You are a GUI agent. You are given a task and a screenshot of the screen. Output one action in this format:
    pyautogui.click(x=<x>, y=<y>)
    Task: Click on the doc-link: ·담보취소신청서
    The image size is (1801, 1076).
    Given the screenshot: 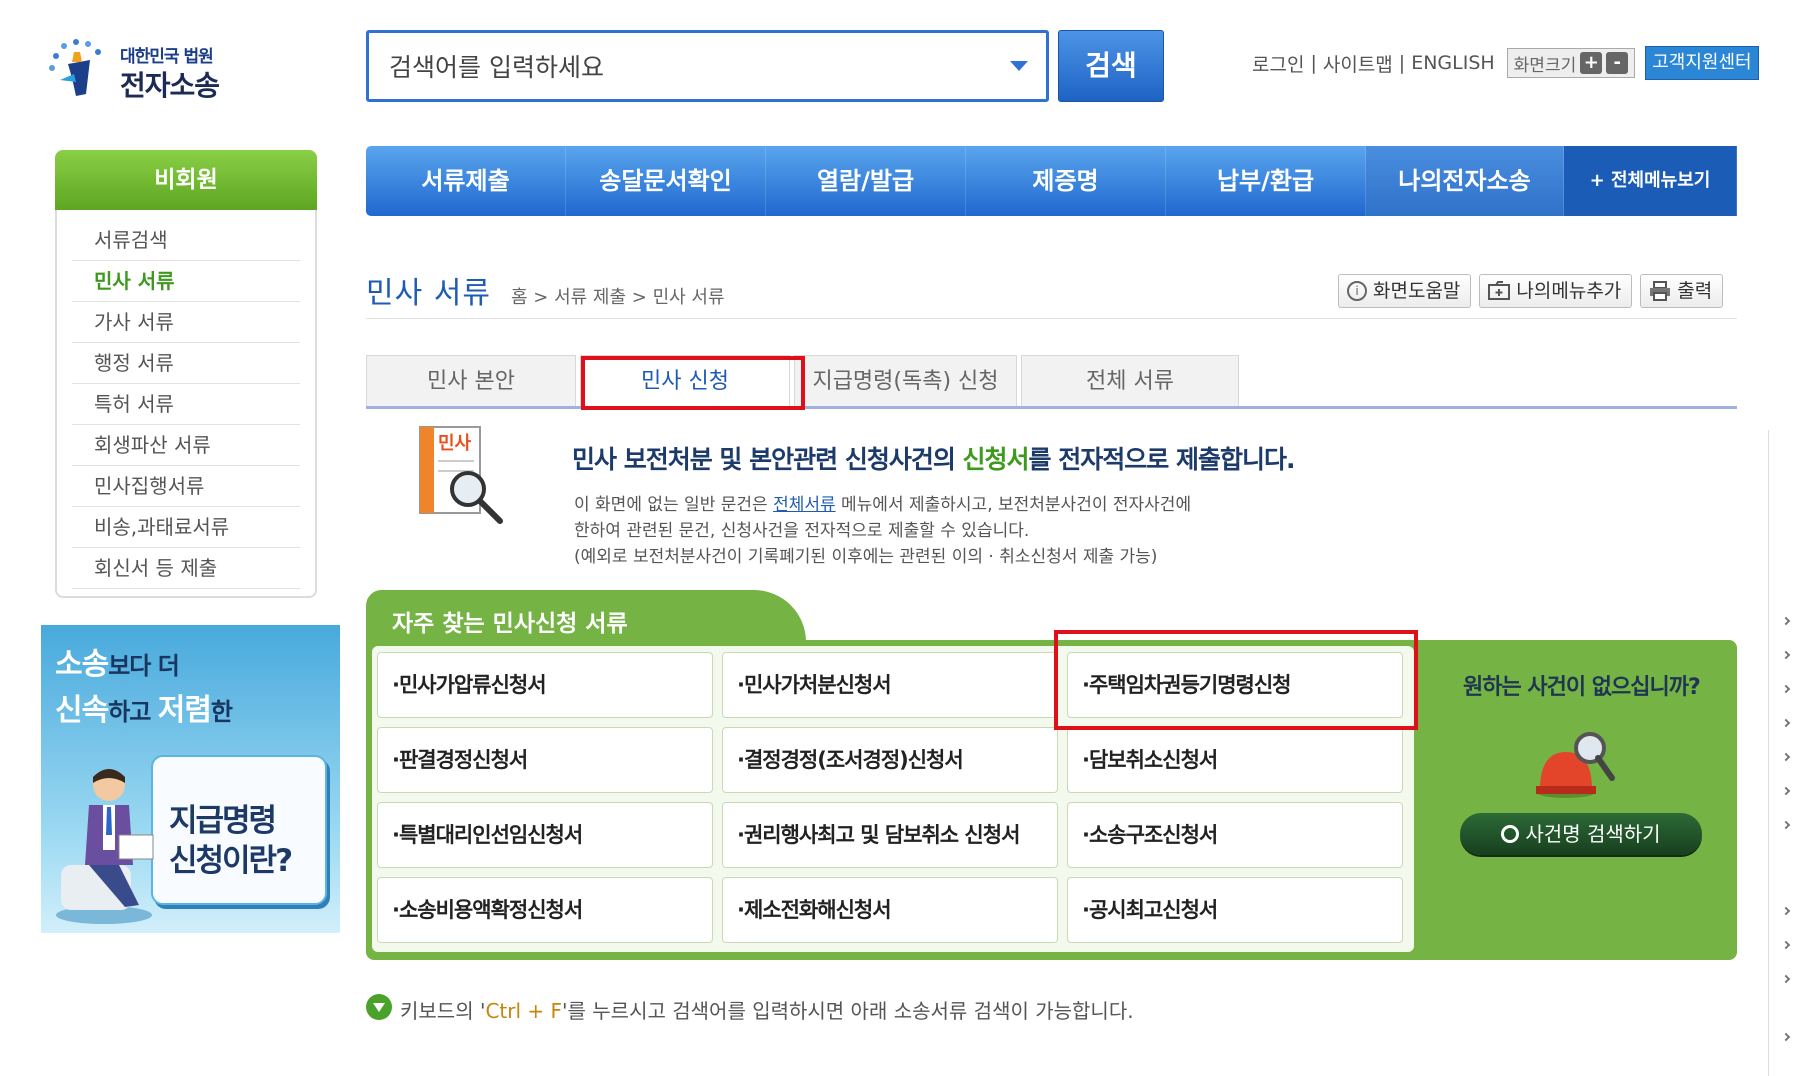 What is the action you would take?
    pyautogui.click(x=1235, y=760)
    